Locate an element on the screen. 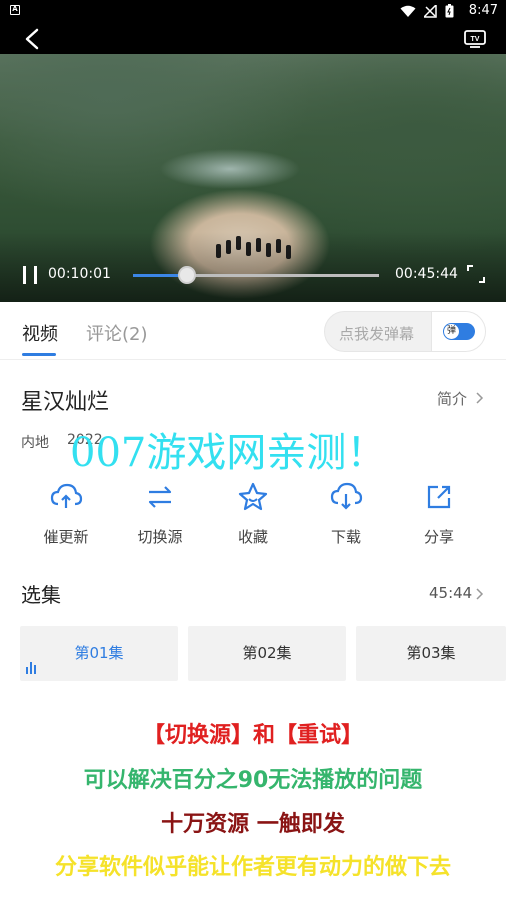 This screenshot has width=506, height=899. pause-icon is located at coordinates (30, 275).